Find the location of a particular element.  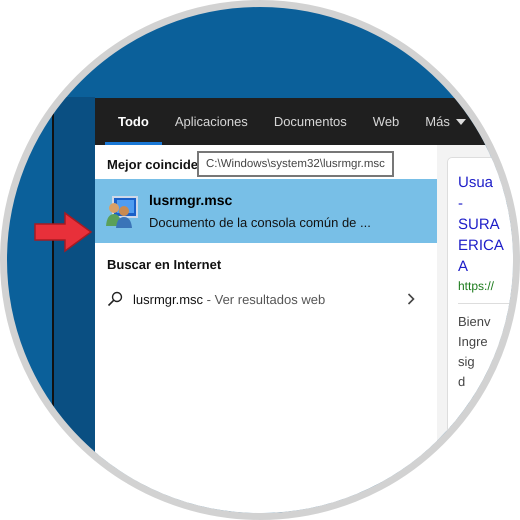

tab: Web is located at coordinates (386, 121).